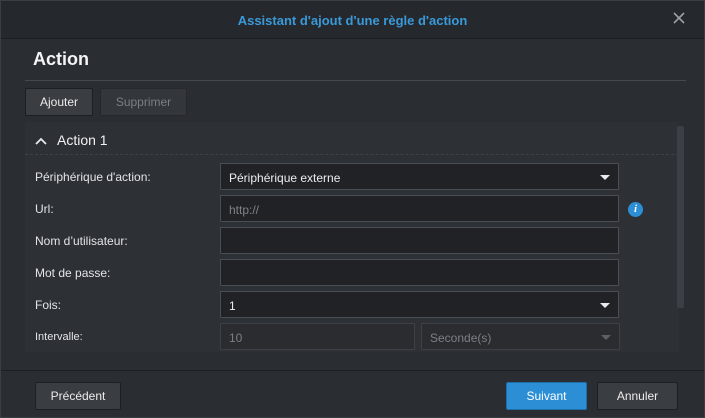 This screenshot has height=418, width=705. Describe the element at coordinates (679, 18) in the screenshot. I see `close-icon` at that location.